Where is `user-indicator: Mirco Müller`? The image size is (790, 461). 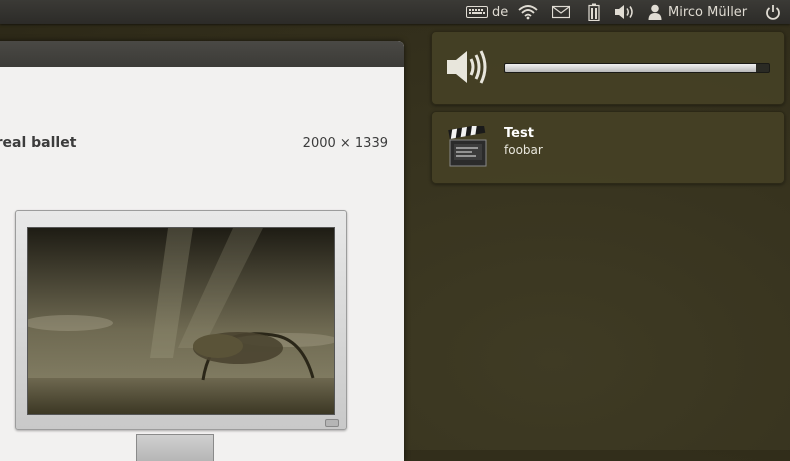
user-indicator: Mirco Müller is located at coordinates (697, 12).